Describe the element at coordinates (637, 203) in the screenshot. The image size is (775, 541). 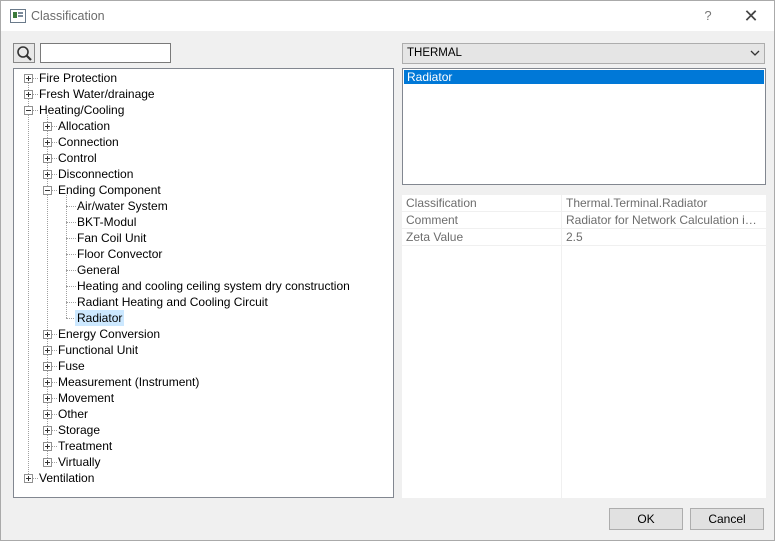
I see `property-value: Thermal.Terminal.Radiator` at that location.